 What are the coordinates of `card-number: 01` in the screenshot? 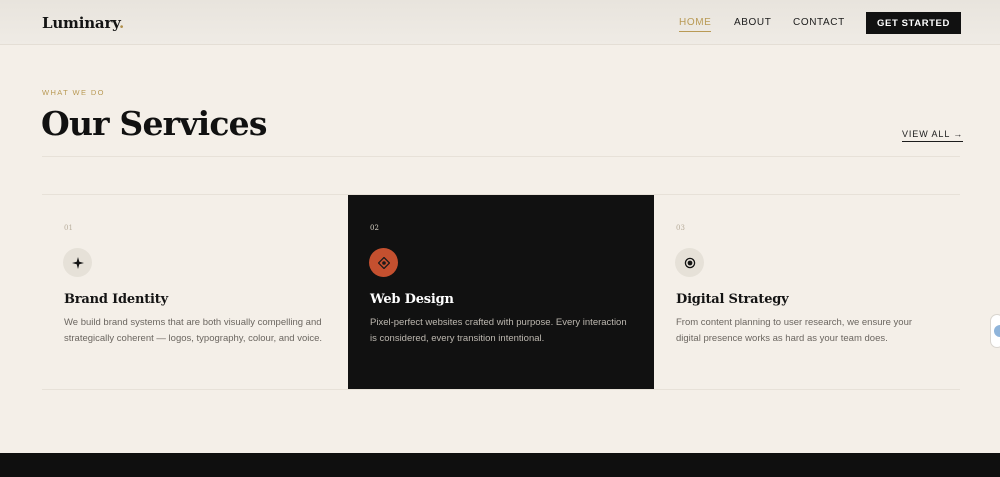 It's located at (68, 228).